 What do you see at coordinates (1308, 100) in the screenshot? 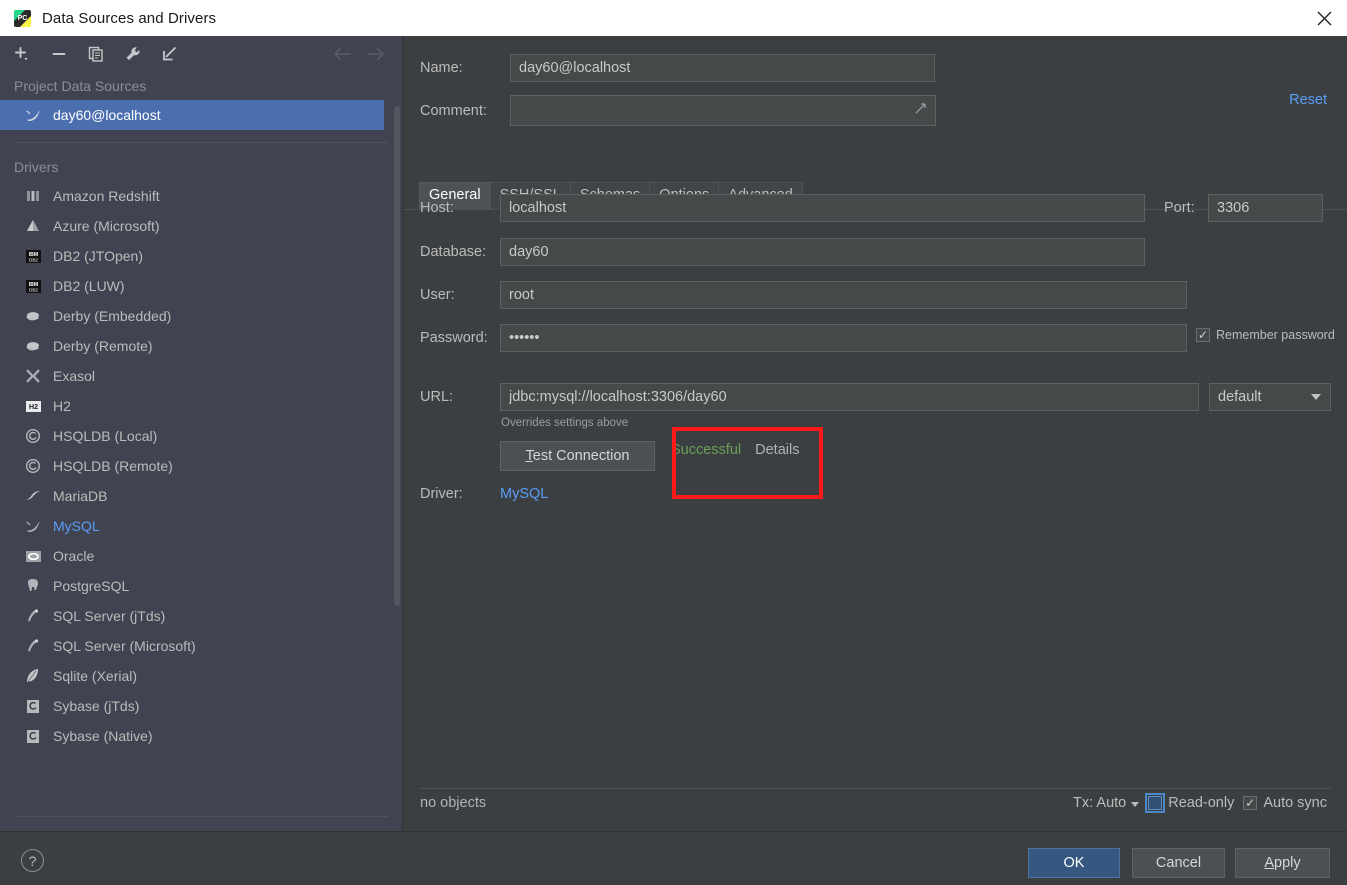
I see `reset-link: Reset` at bounding box center [1308, 100].